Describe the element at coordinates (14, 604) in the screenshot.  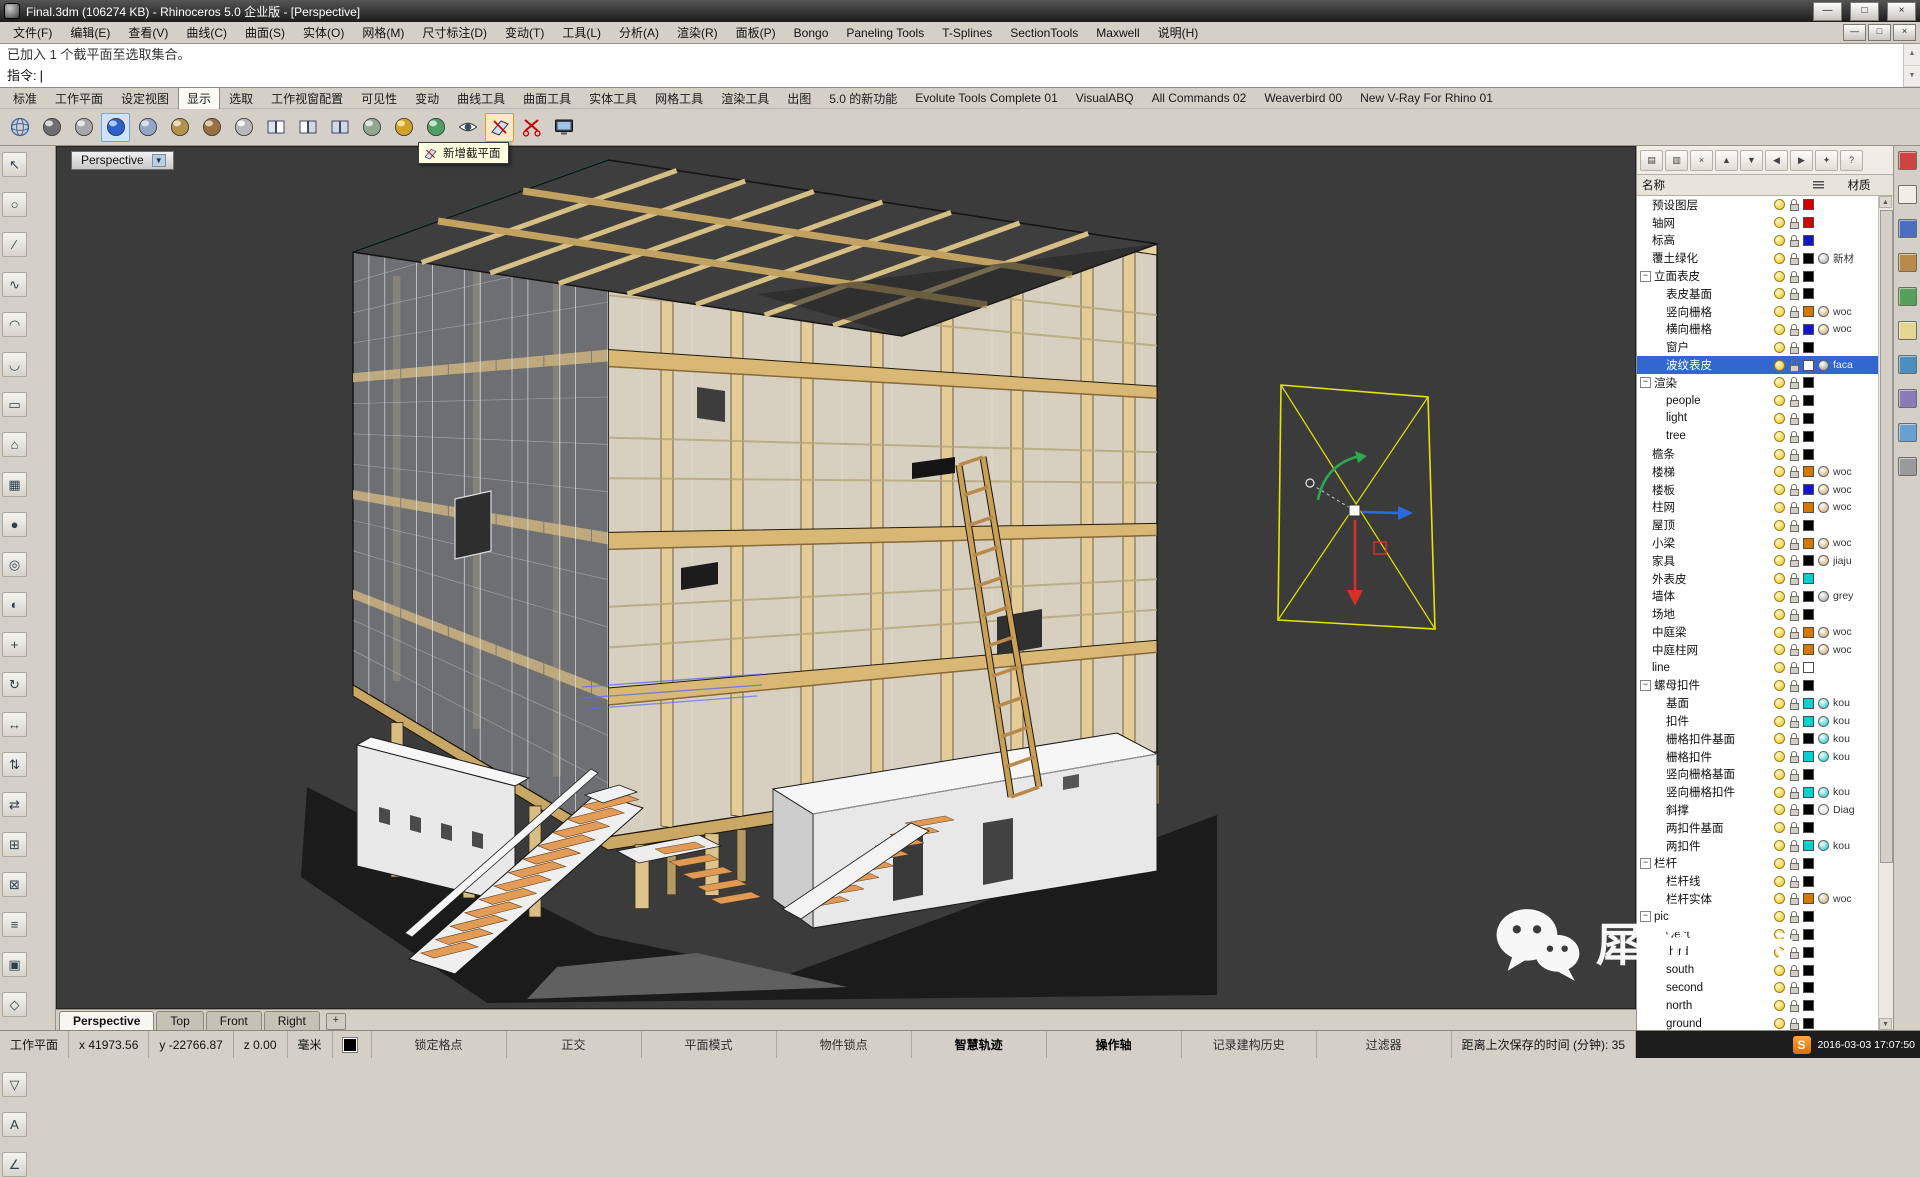
I see `hatch-icon: ◐` at that location.